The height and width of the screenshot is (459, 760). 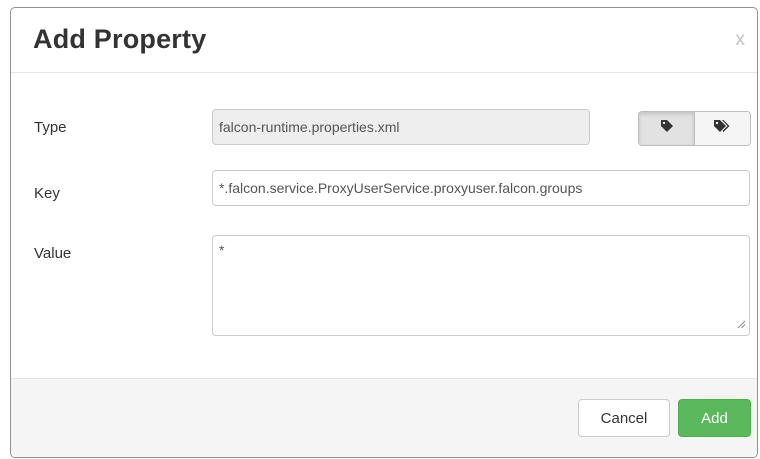 I want to click on value-text: *, so click(x=222, y=250).